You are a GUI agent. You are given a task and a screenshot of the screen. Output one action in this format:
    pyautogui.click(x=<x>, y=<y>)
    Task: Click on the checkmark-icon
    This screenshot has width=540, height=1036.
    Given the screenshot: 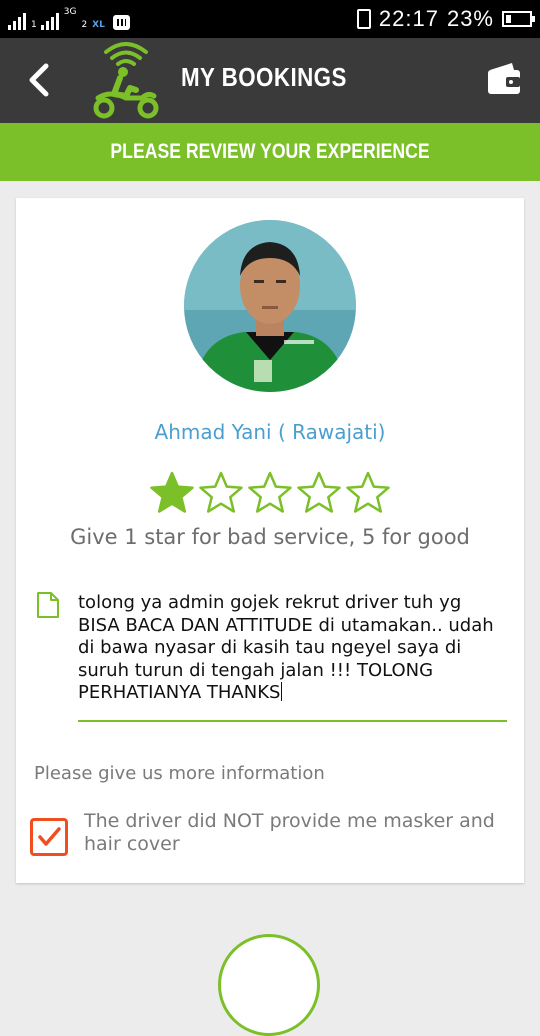 What is the action you would take?
    pyautogui.click(x=49, y=836)
    